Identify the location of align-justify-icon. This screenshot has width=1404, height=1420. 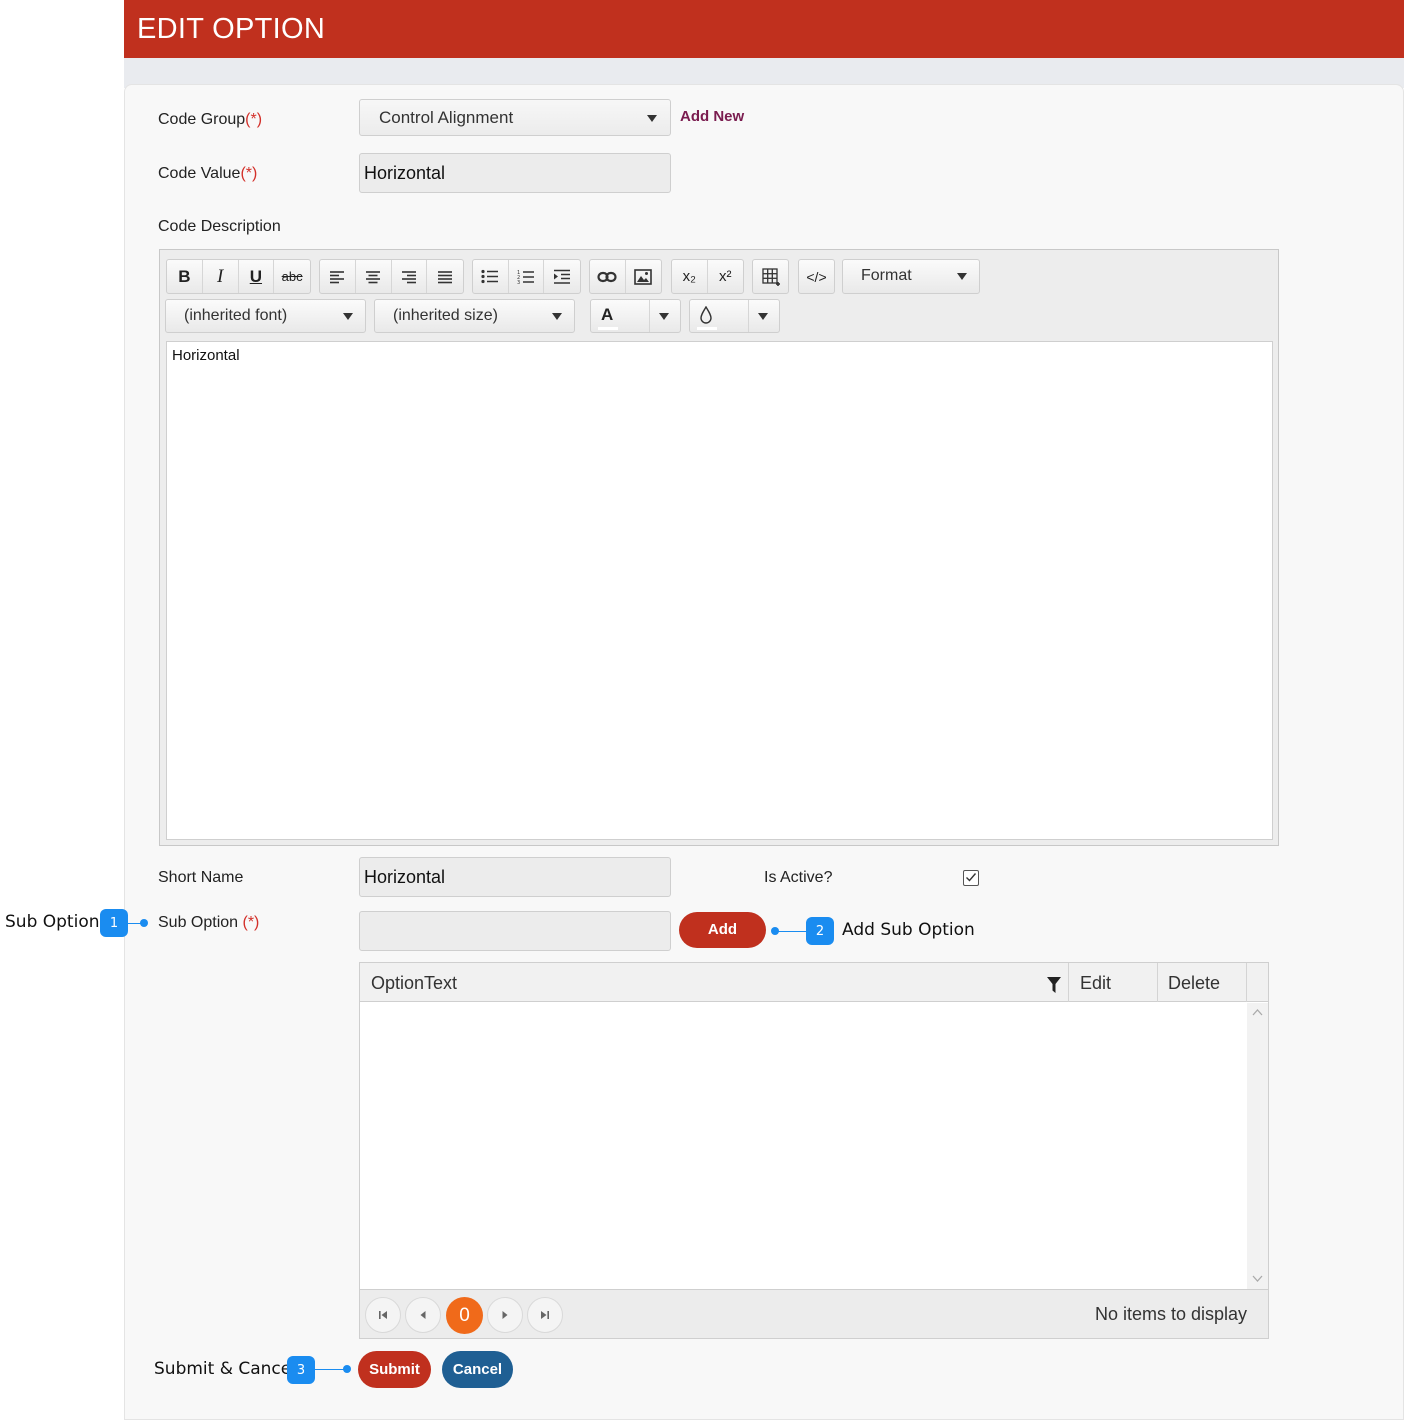
(445, 276).